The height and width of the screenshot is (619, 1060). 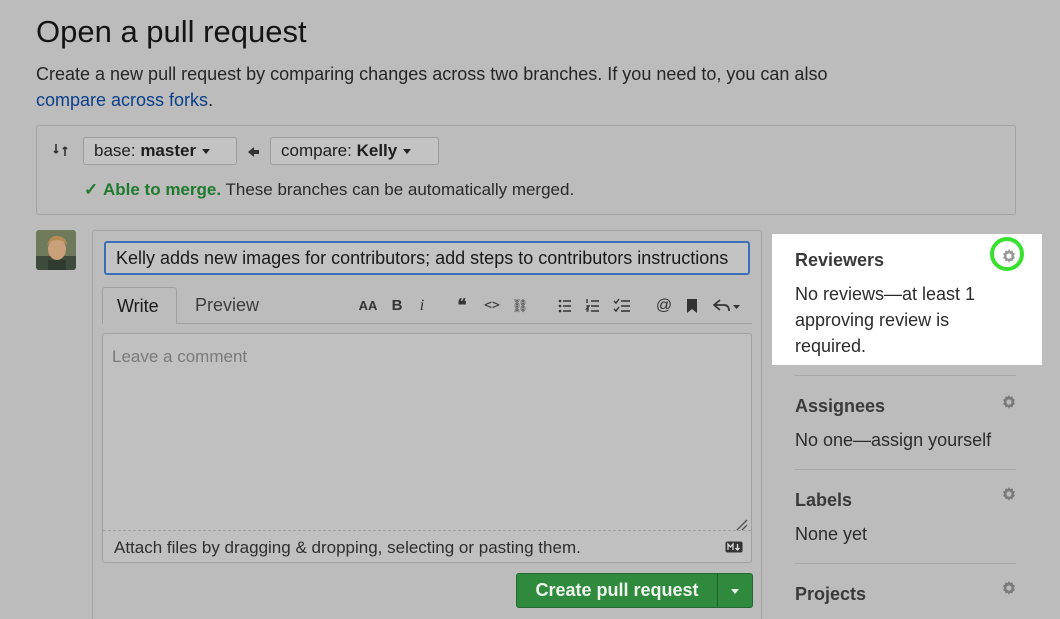 What do you see at coordinates (56, 250) in the screenshot?
I see `user-avatar` at bounding box center [56, 250].